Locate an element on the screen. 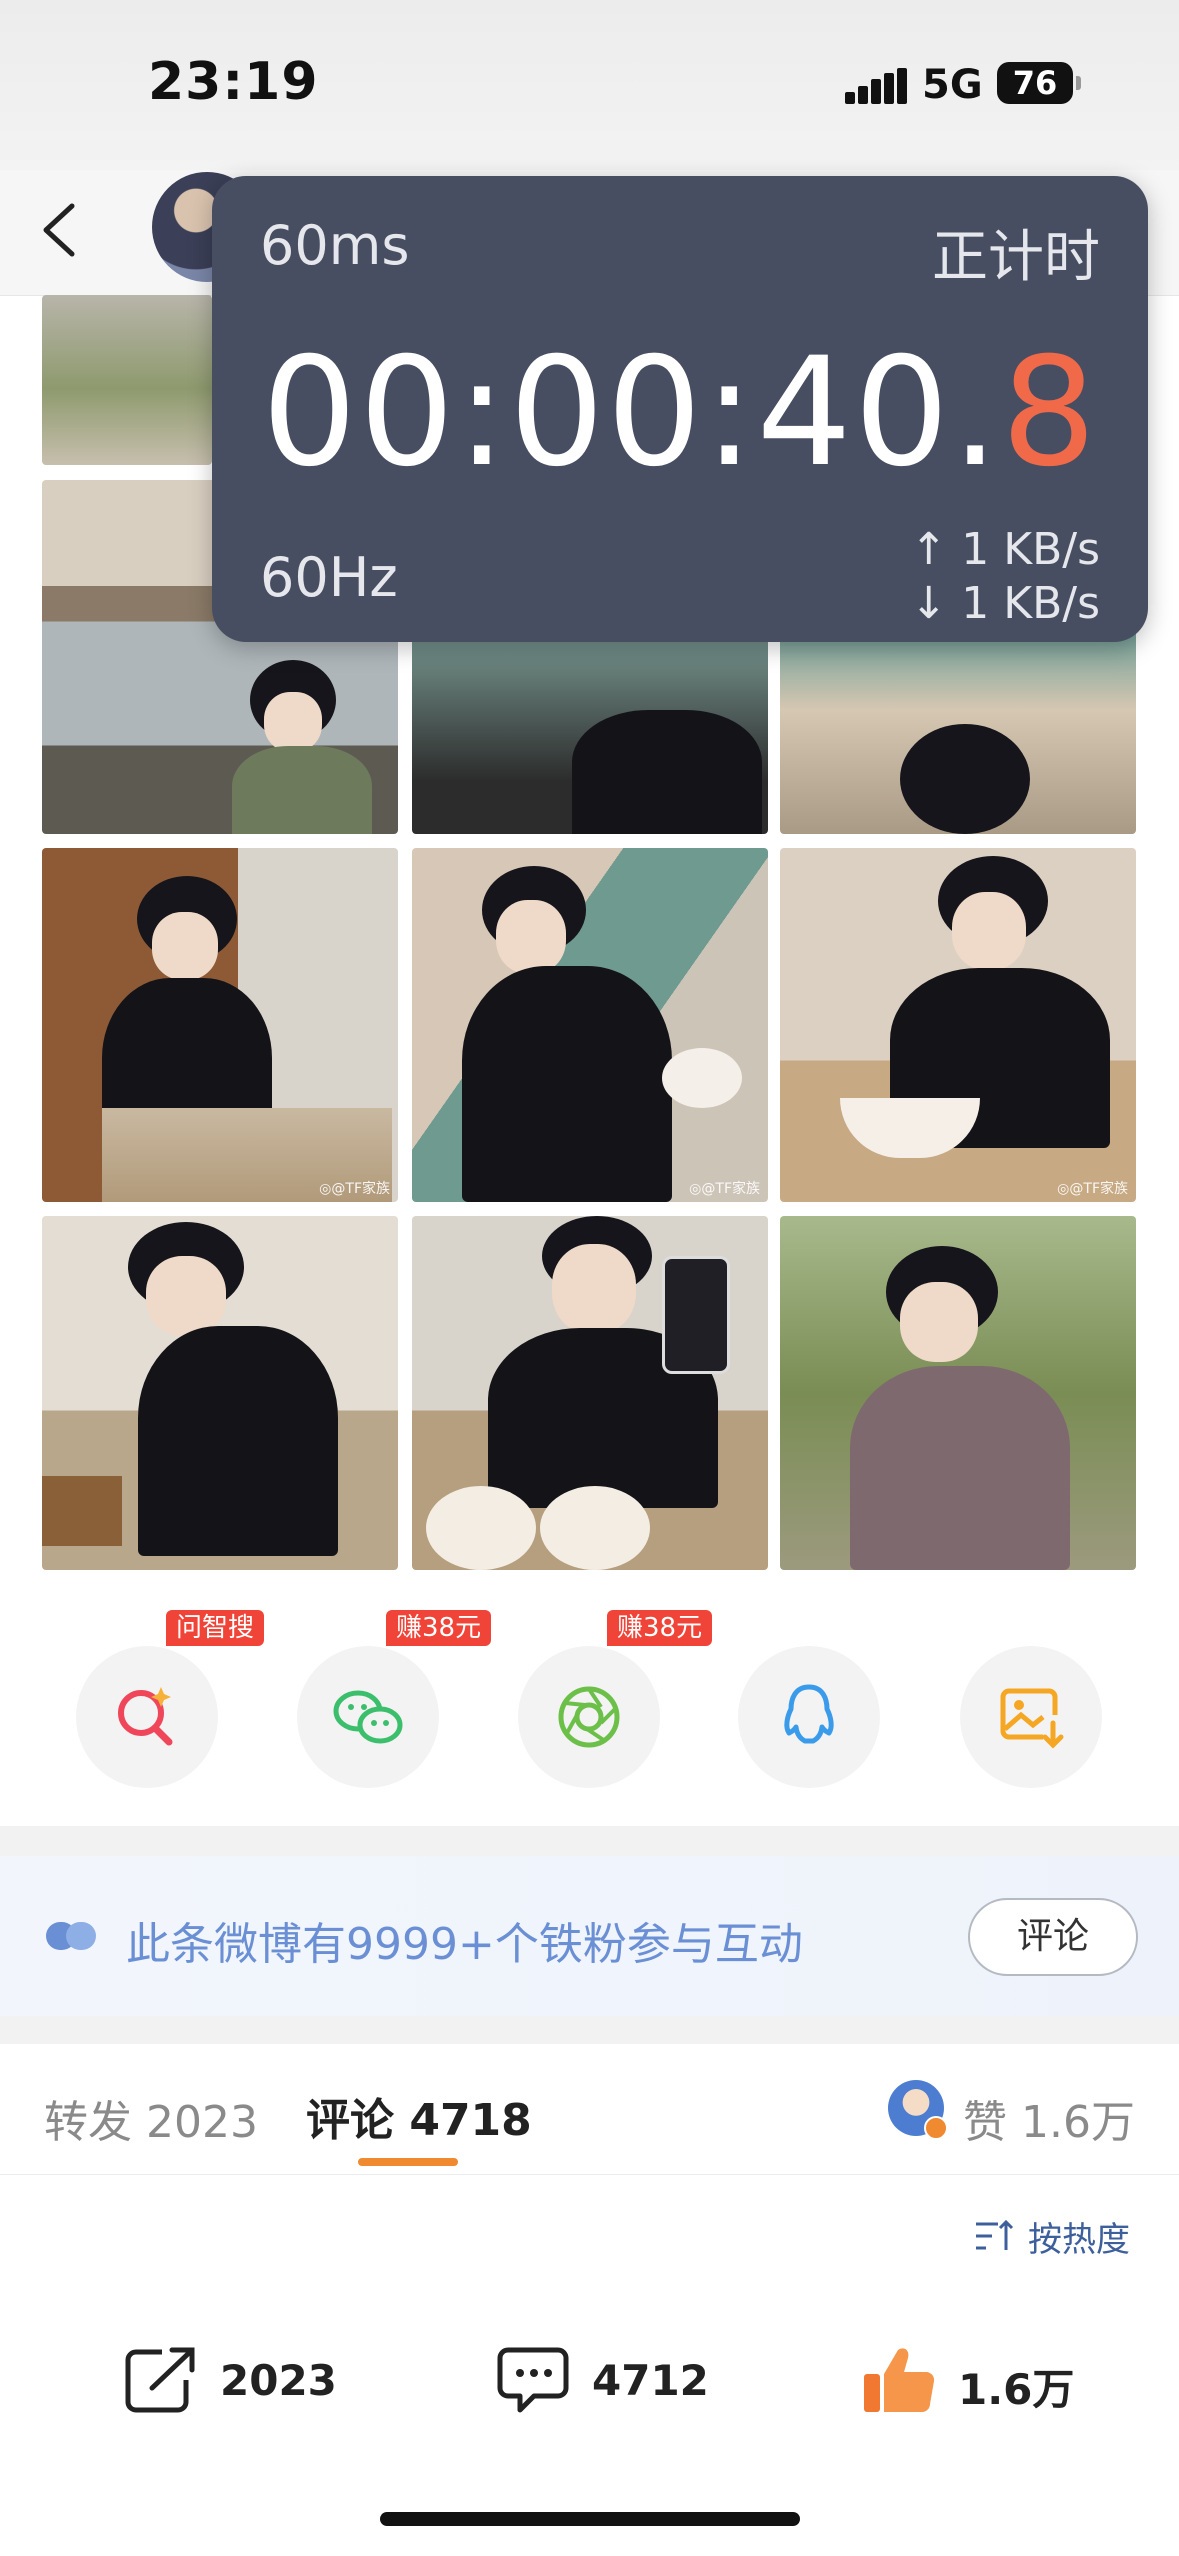 This screenshot has height=2556, width=1179. home-indicator is located at coordinates (590, 2519).